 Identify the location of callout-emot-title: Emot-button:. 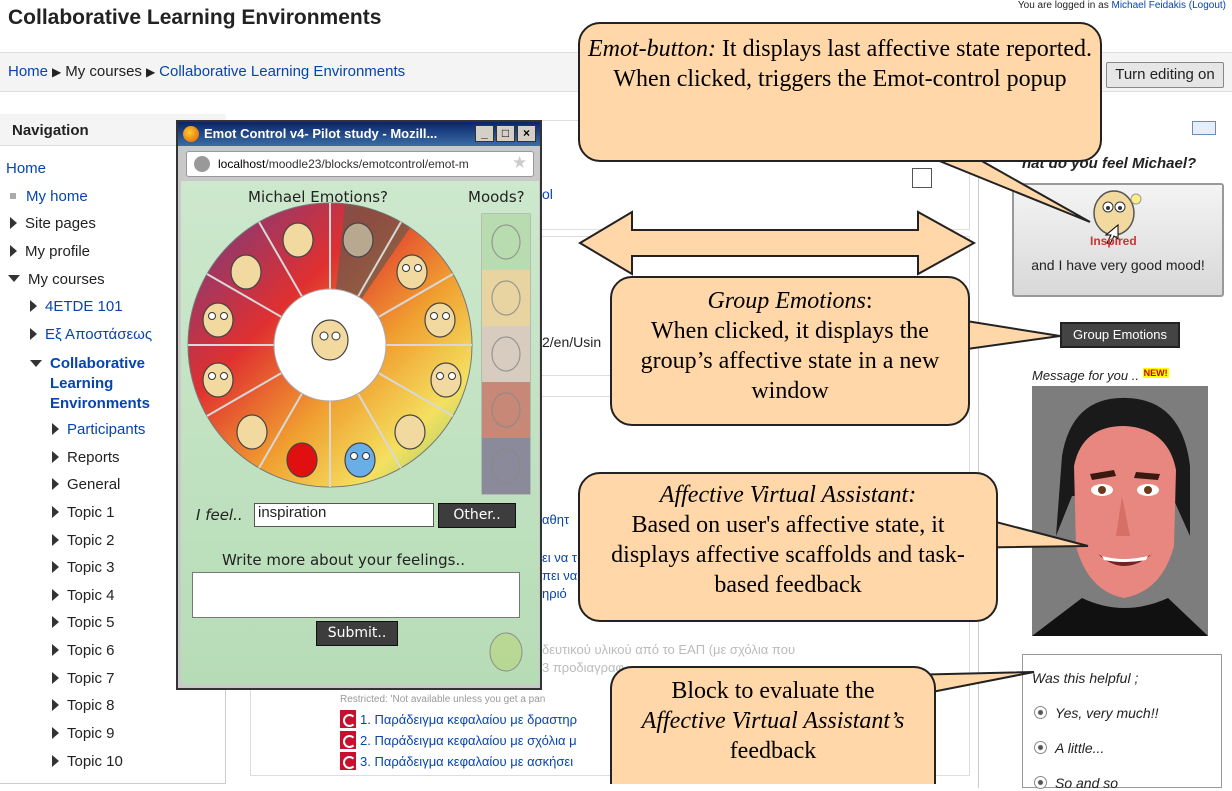
(651, 49).